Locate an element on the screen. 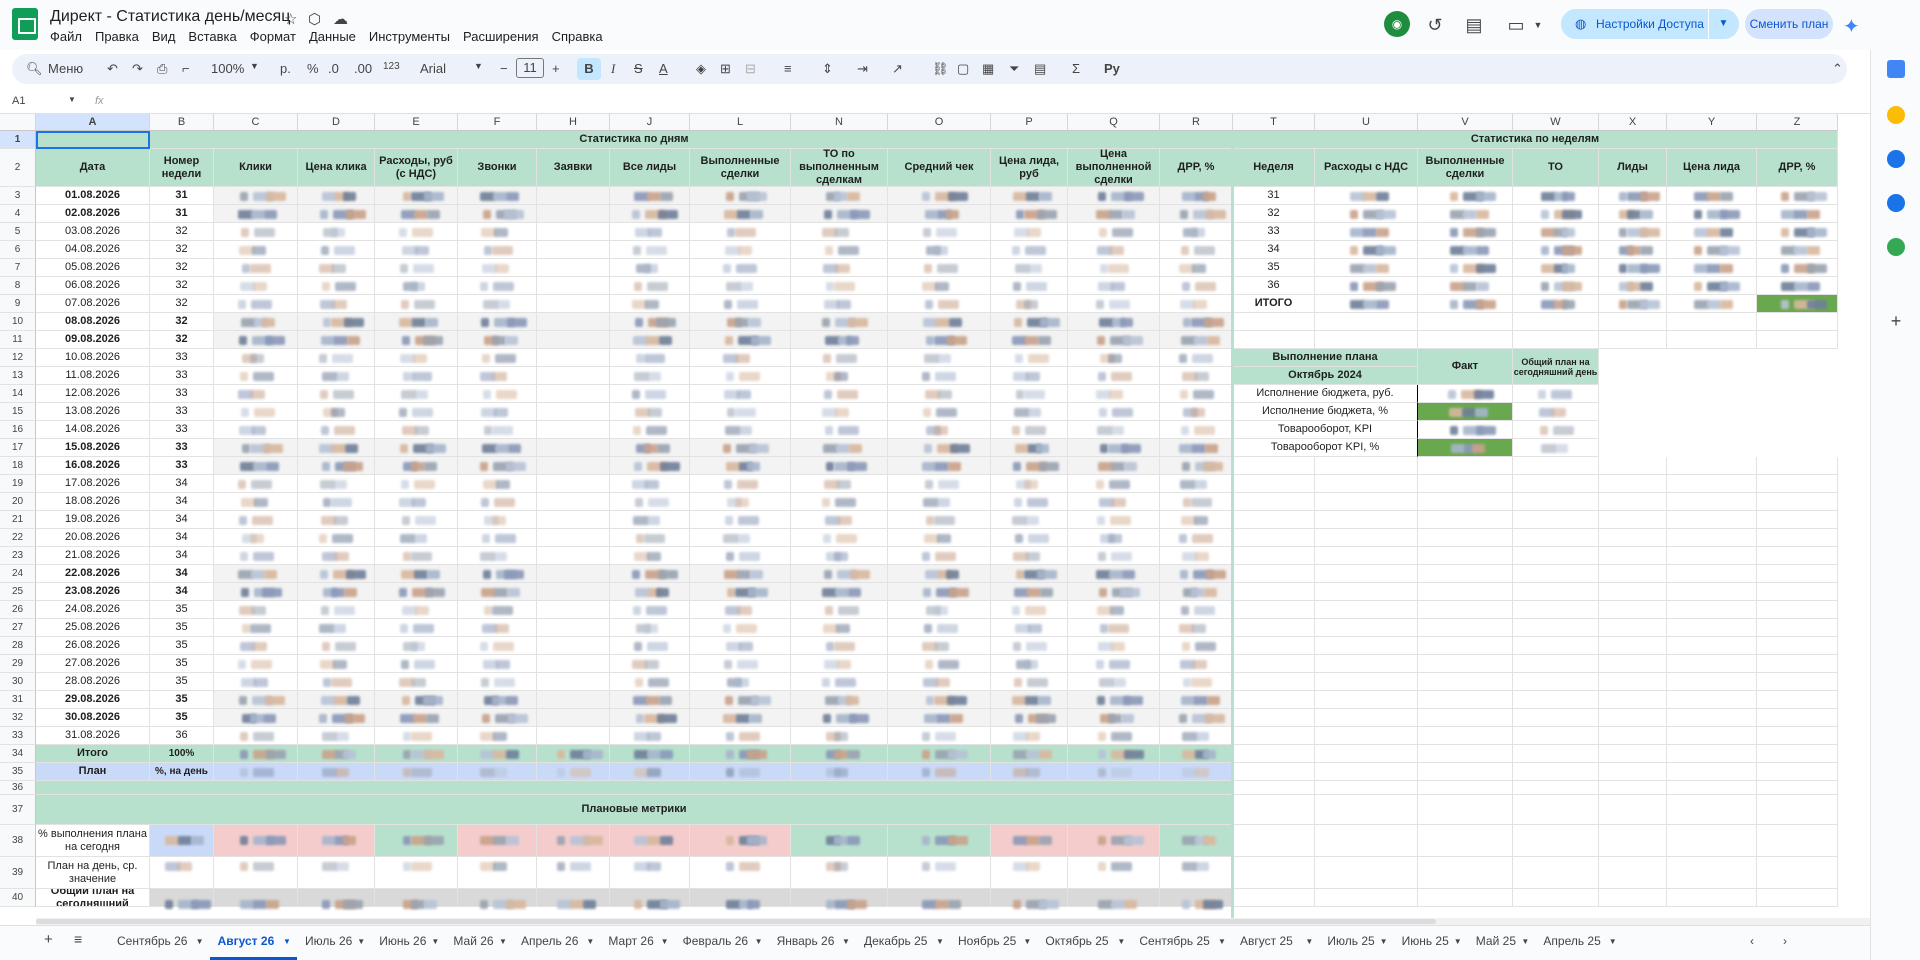 This screenshot has height=960, width=1920. horizontal-align-icon: ≡ is located at coordinates (788, 68).